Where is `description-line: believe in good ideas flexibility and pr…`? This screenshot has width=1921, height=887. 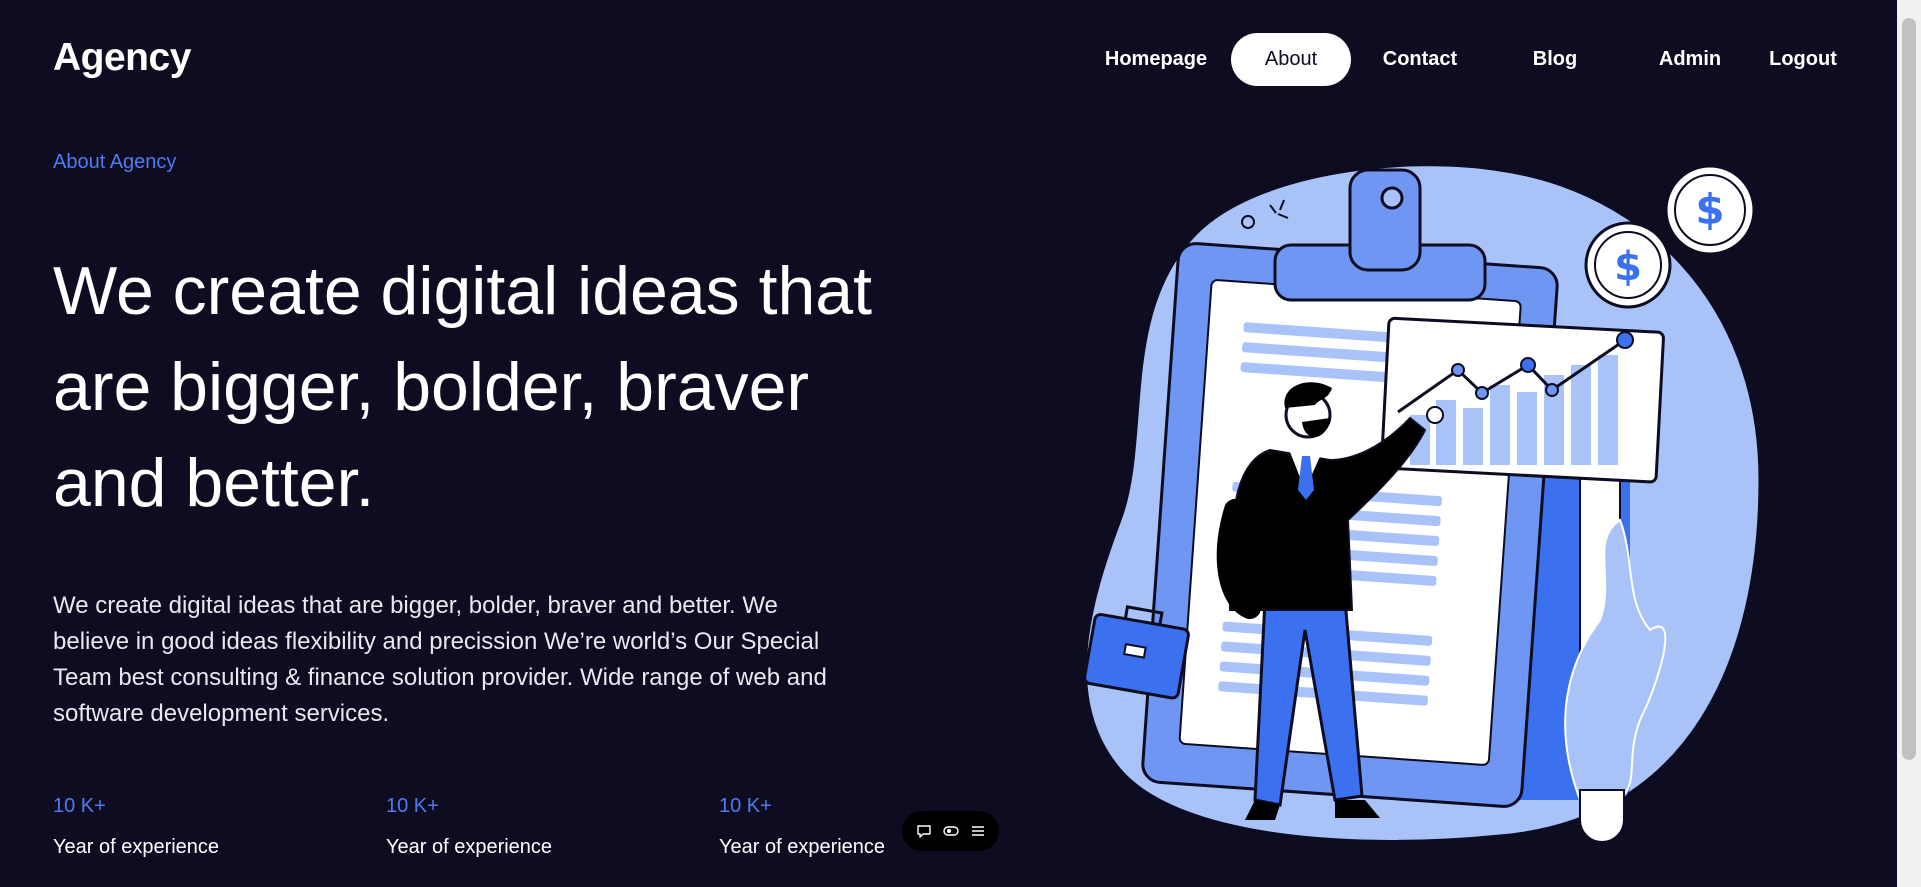
description-line: believe in good ideas flexibility and pr… is located at coordinates (436, 641).